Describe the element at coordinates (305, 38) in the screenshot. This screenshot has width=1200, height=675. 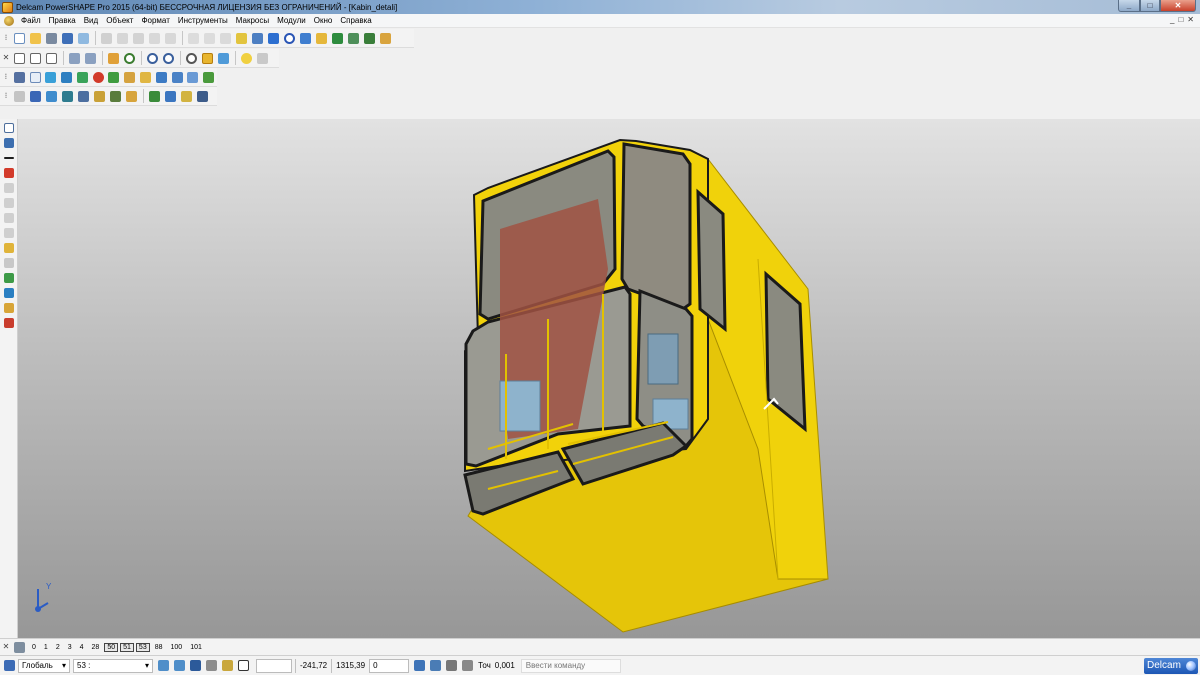
I see `curve-icon` at that location.